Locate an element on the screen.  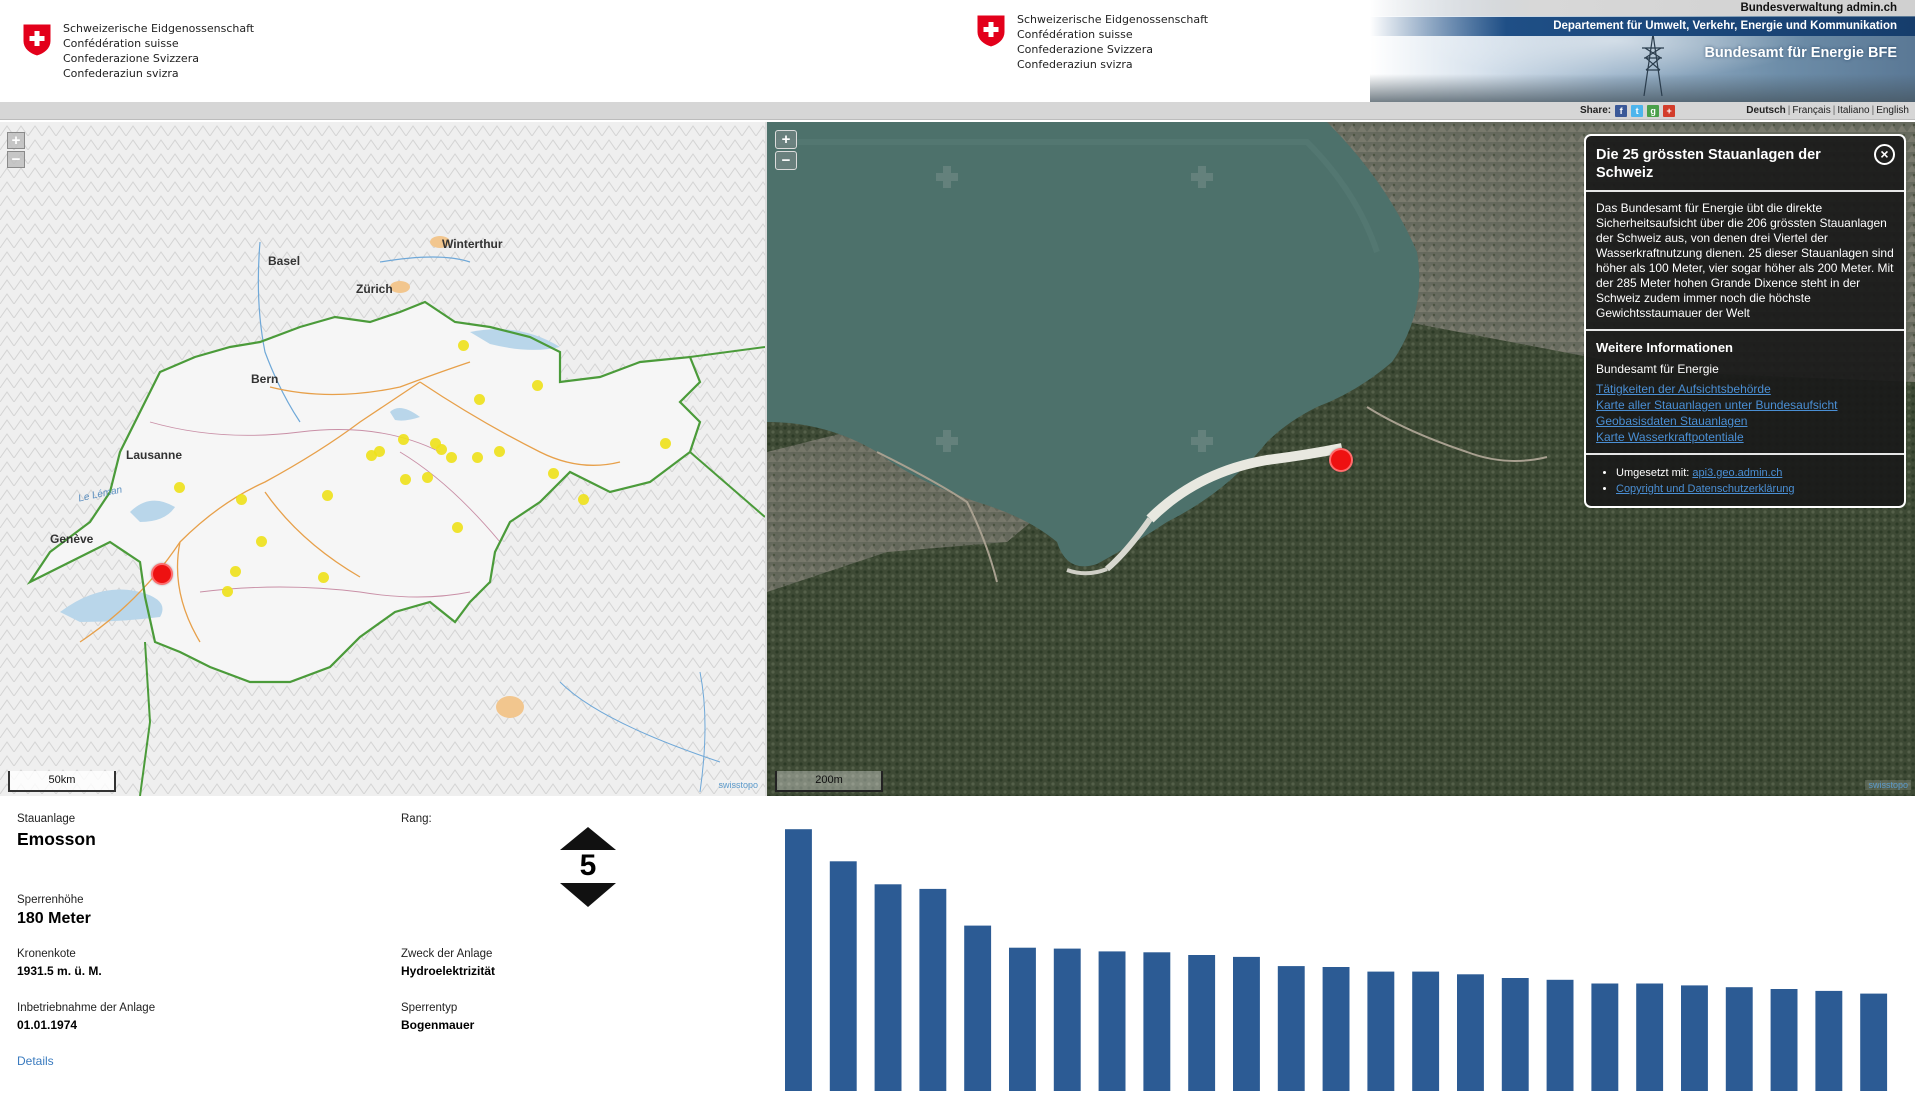
link-geodata-dams: Geobasisdaten Stauanlagen is located at coordinates (1745, 421).